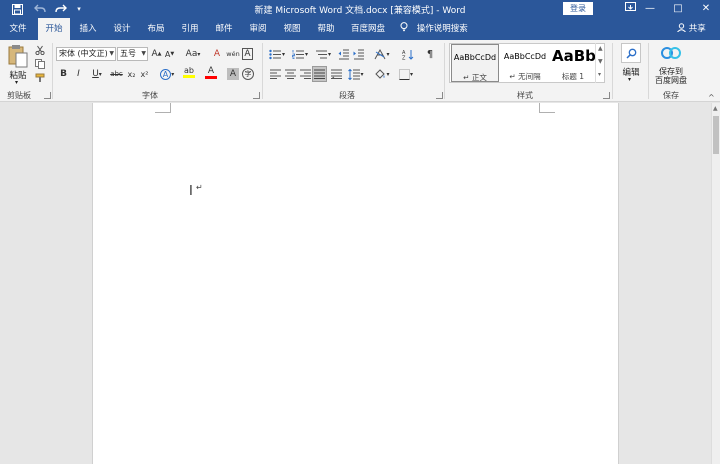 Image resolution: width=720 pixels, height=464 pixels. I want to click on paste-button: 粘贴 ▾, so click(18, 65).